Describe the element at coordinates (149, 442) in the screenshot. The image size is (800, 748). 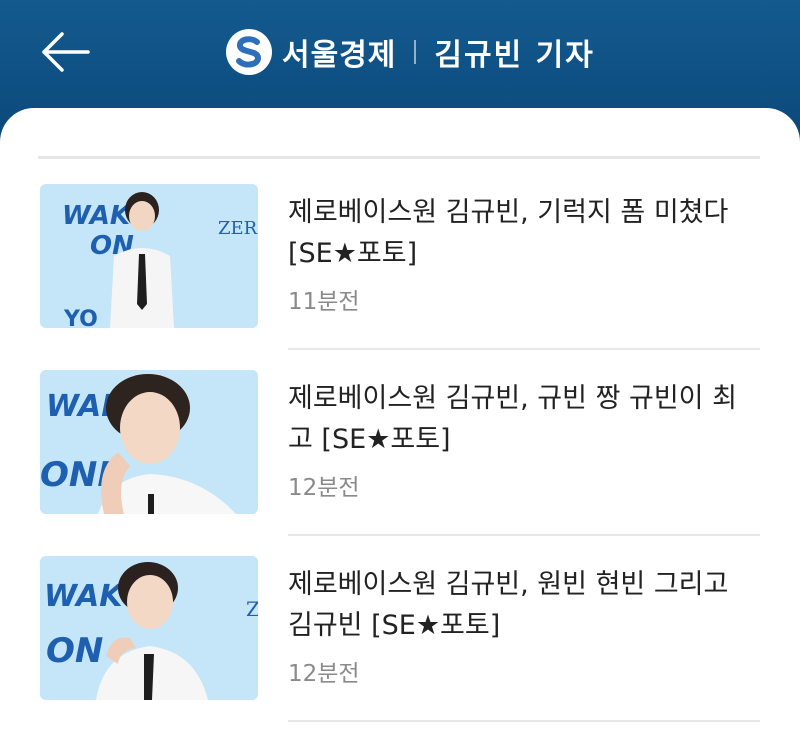
I see `article-thumbnail: WAK ONE` at that location.